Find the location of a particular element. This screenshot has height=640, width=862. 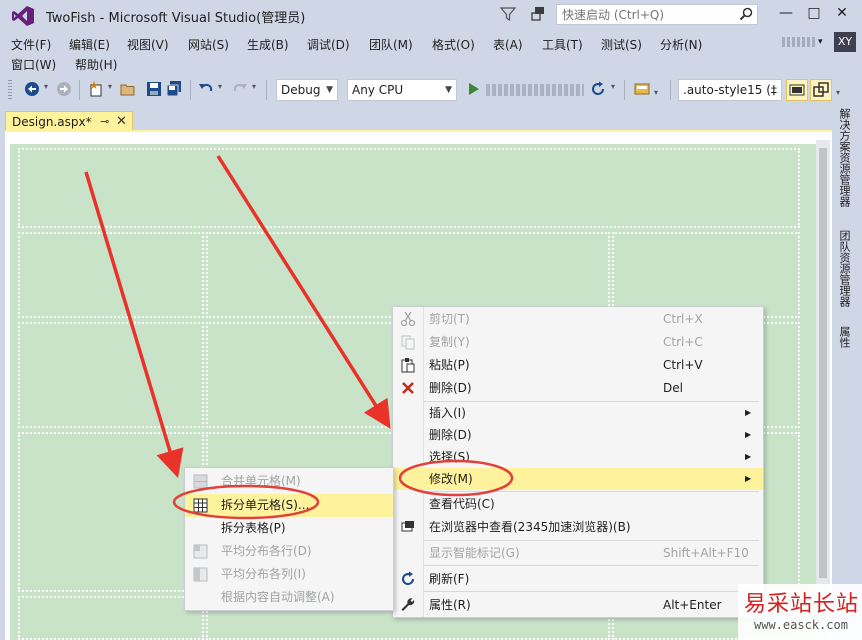

tab-properties: 属性 is located at coordinates (844, 337).